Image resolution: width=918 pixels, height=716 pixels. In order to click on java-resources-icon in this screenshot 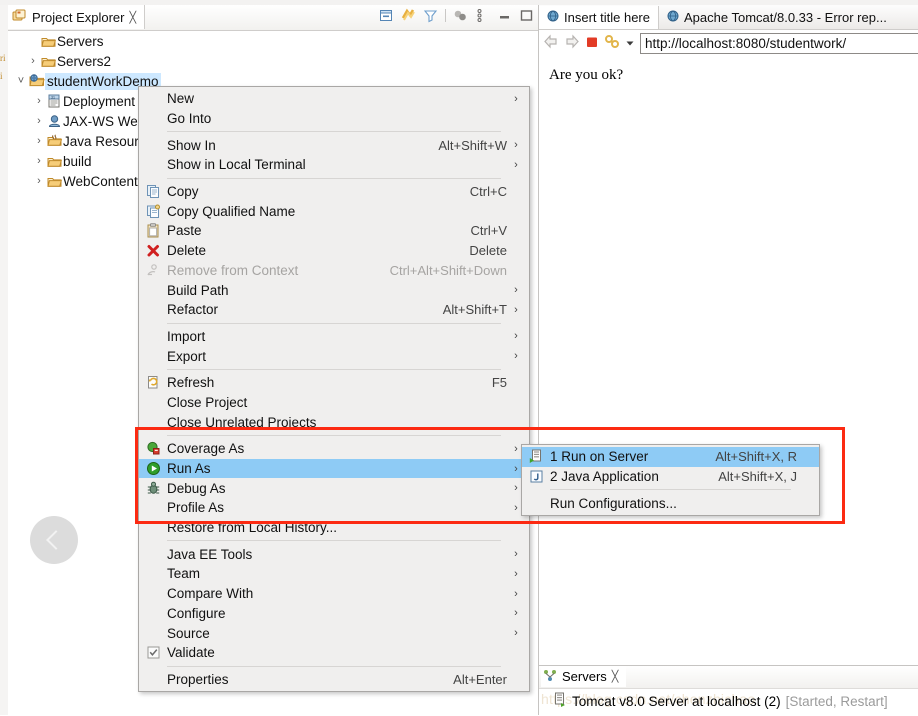, I will do `click(54, 141)`.